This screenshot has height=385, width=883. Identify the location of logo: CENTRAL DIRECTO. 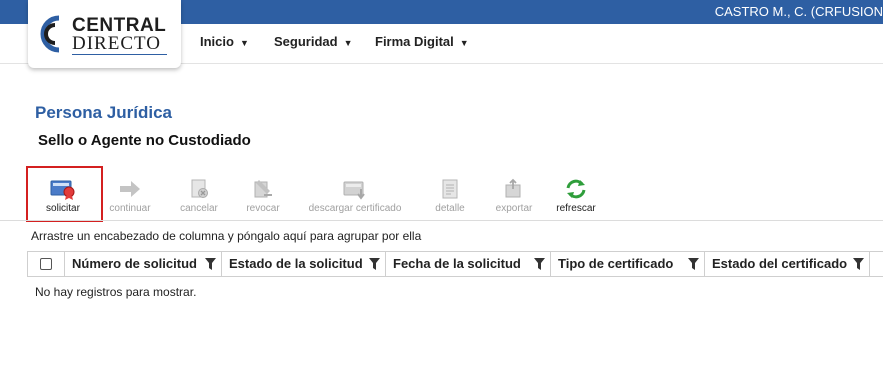
(104, 34).